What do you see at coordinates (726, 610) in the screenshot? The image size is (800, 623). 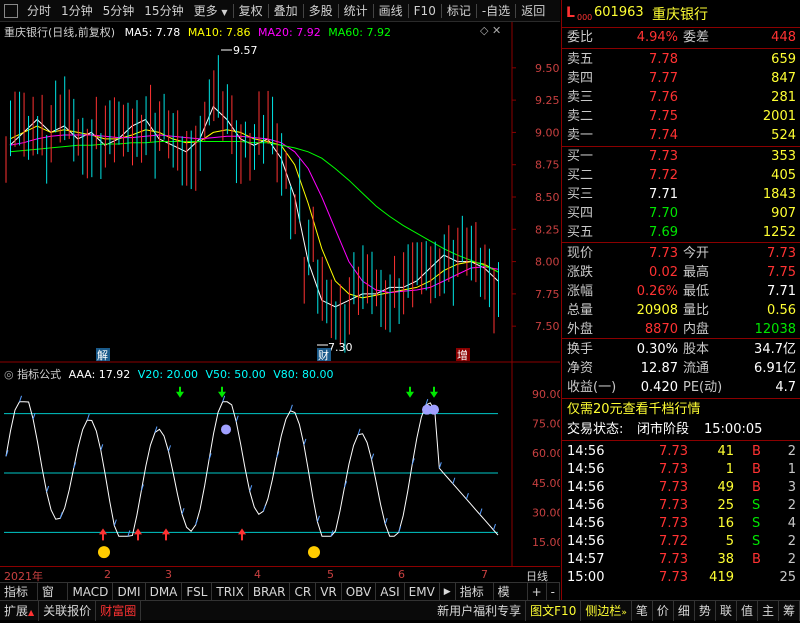 I see `tab-link: 联` at bounding box center [726, 610].